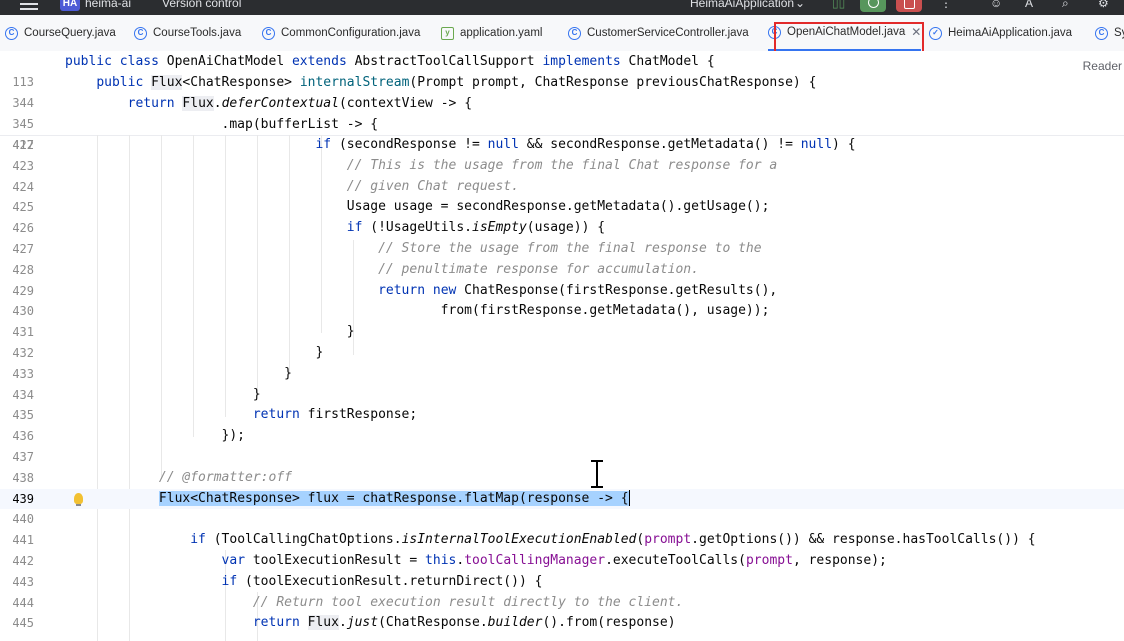 The width and height of the screenshot is (1124, 641). What do you see at coordinates (23, 519) in the screenshot?
I see `line-number: 440` at bounding box center [23, 519].